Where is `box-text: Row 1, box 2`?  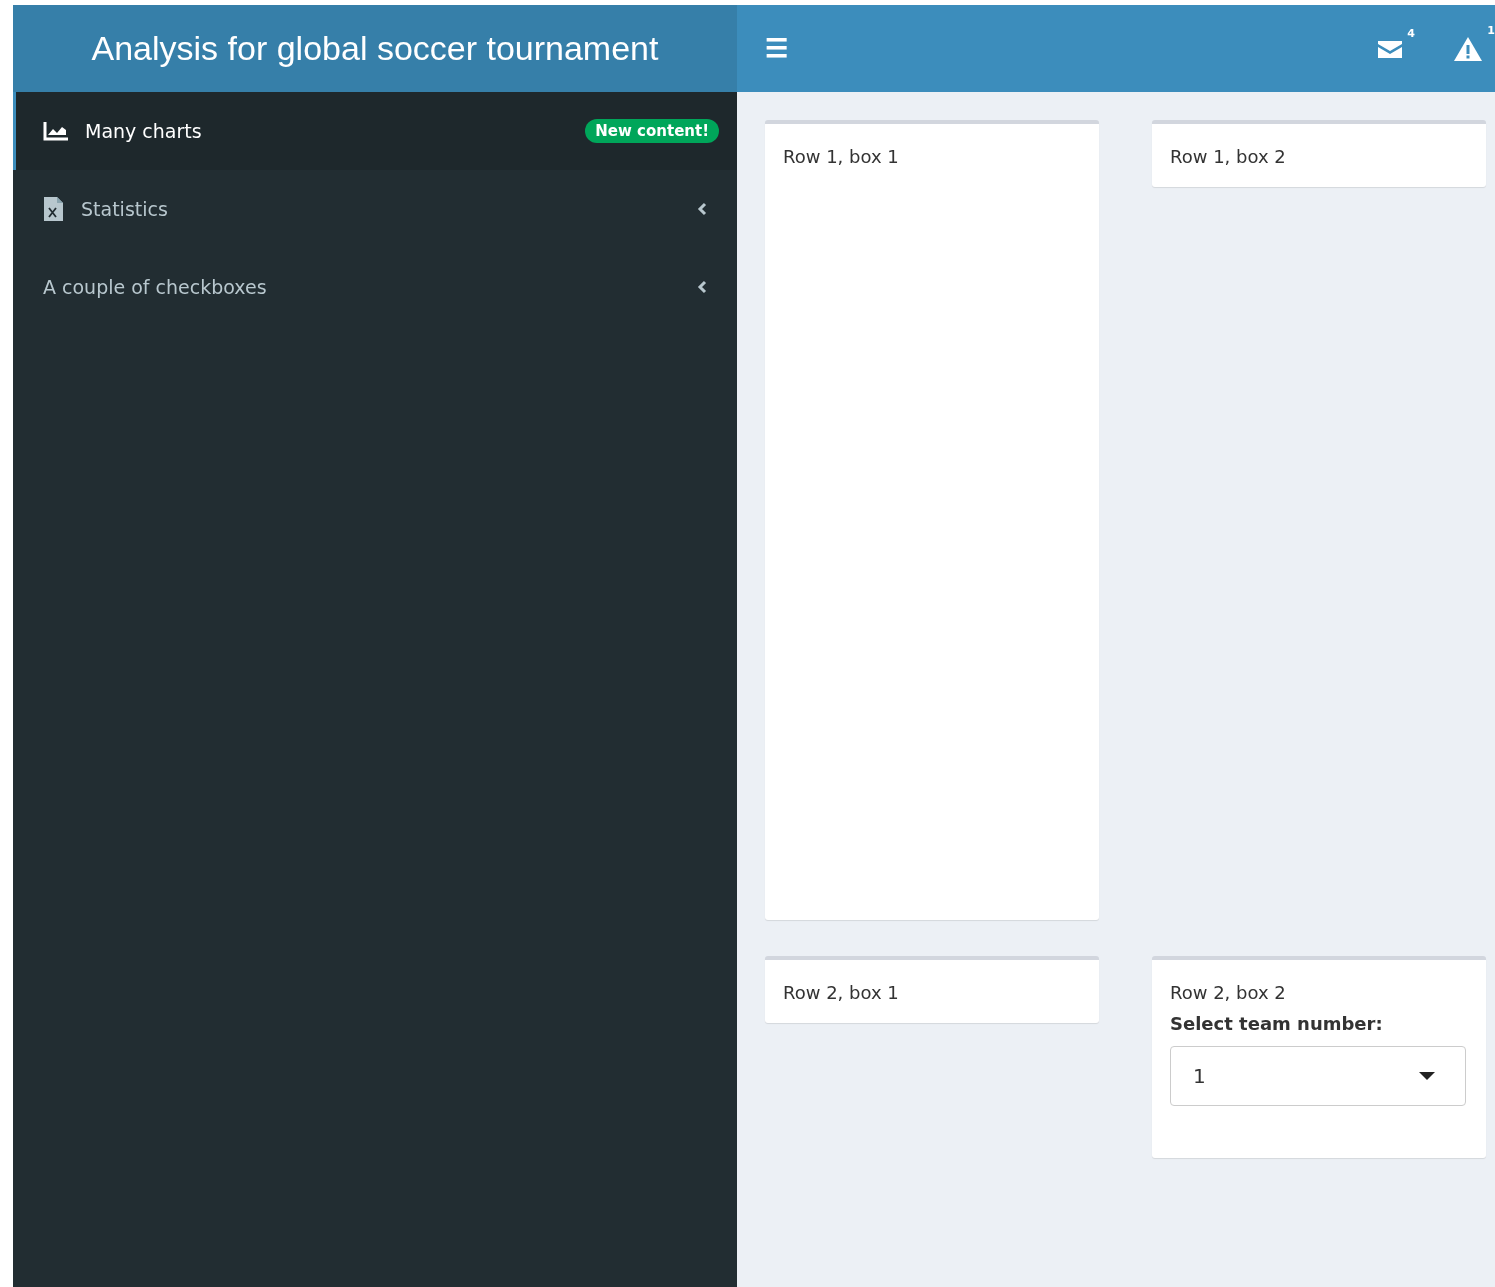 box-text: Row 1, box 2 is located at coordinates (1228, 156).